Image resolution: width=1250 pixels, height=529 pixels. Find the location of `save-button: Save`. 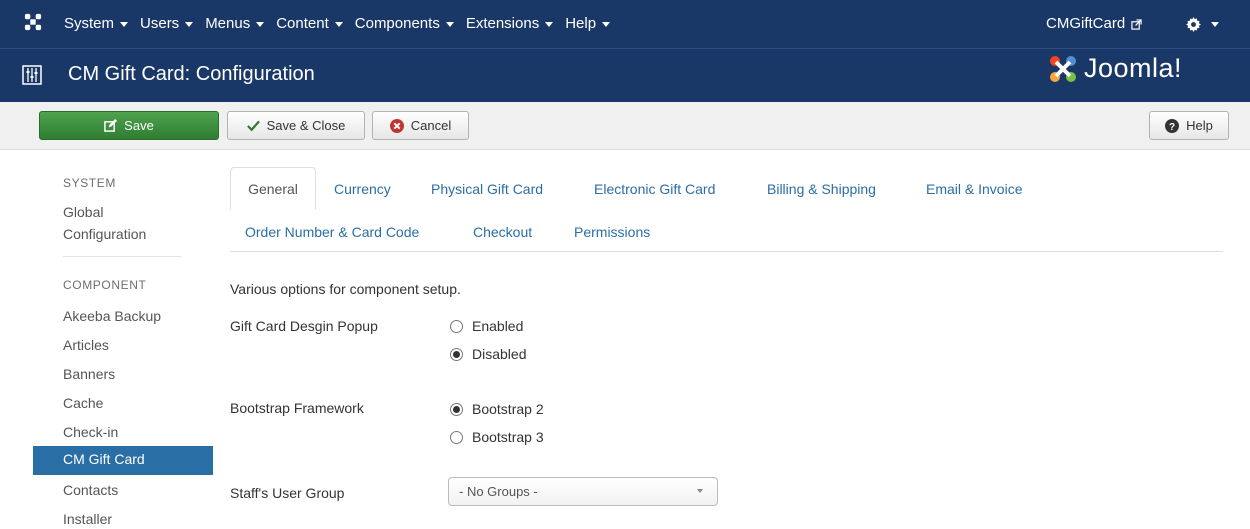

save-button: Save is located at coordinates (129, 125).